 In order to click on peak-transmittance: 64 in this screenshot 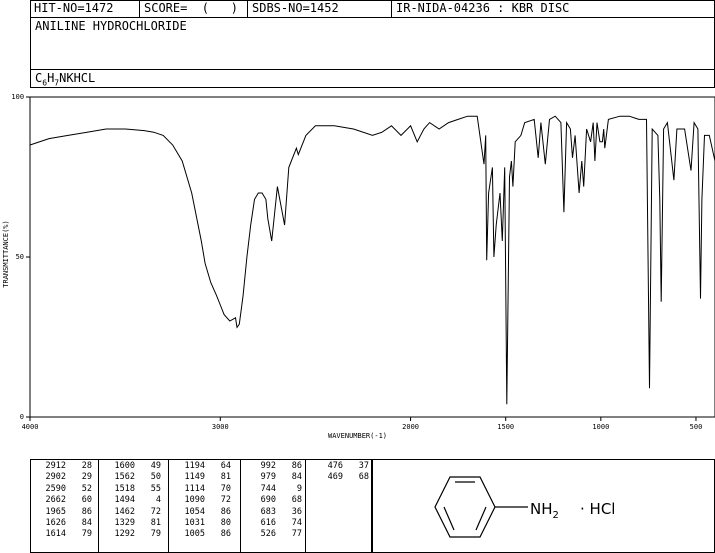, I will do `click(225, 466)`.